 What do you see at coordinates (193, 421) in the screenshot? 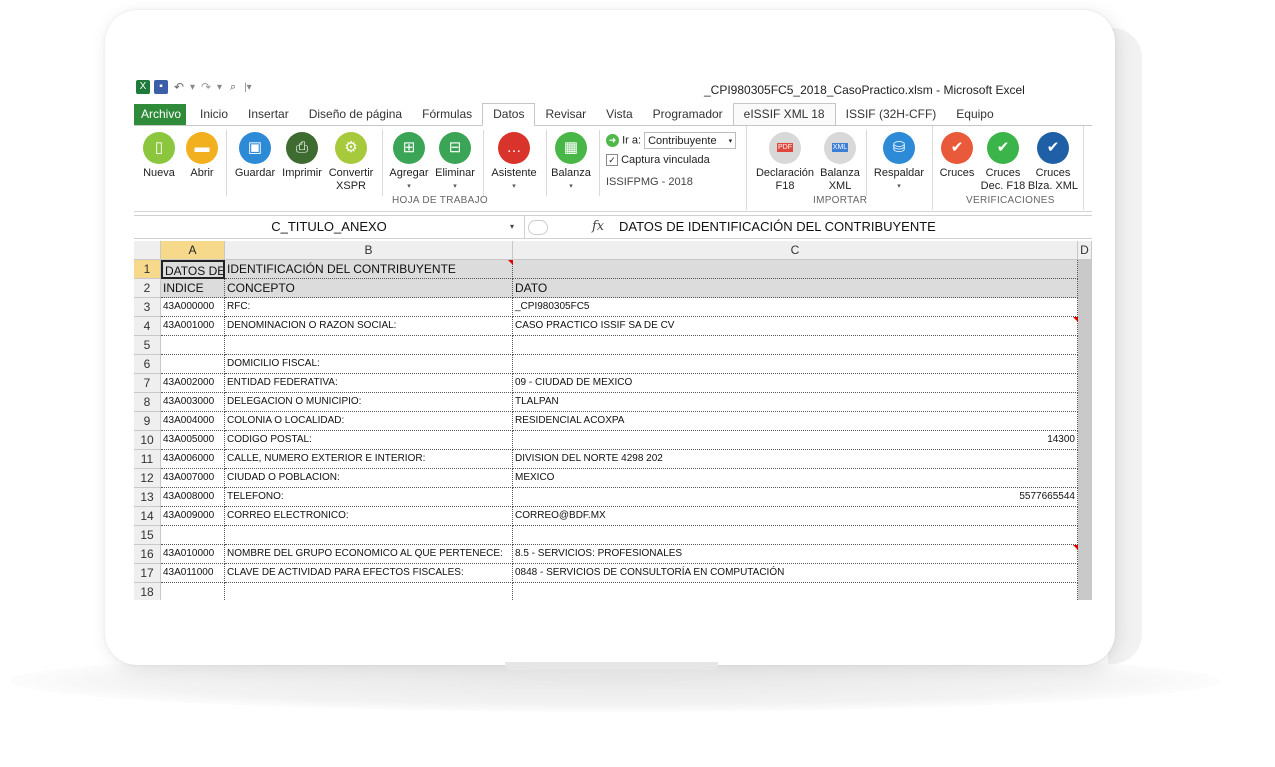
I see `cell-indice: 43A004000` at bounding box center [193, 421].